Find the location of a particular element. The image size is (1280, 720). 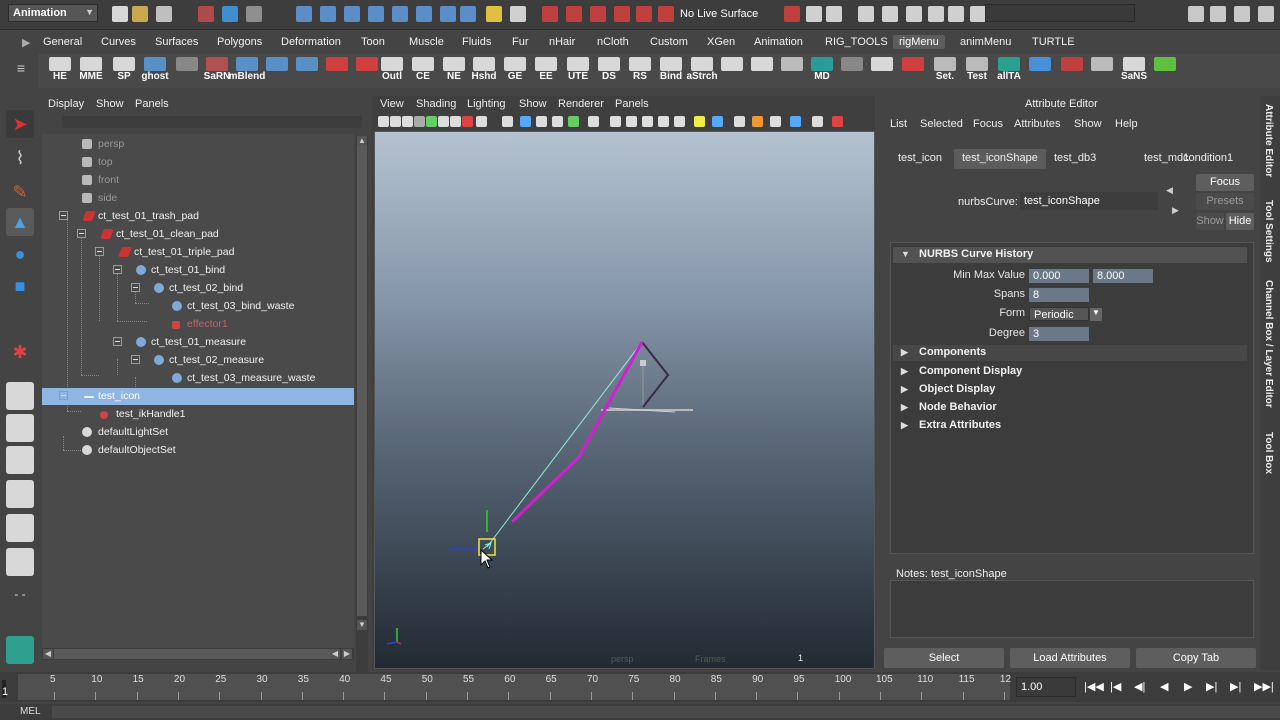

section-component-display: ▶ Component Display is located at coordinates (1070, 372).